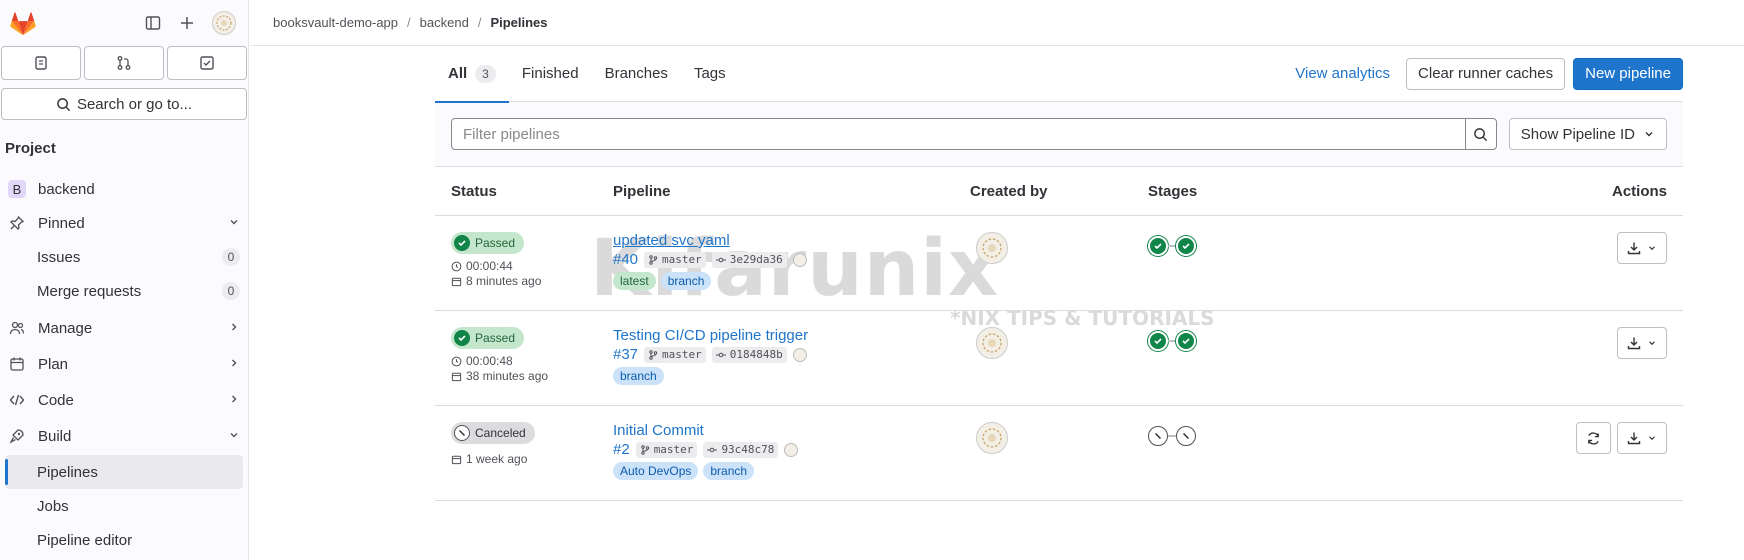 This screenshot has width=1744, height=560. Describe the element at coordinates (462, 243) in the screenshot. I see `status-passed-icon` at that location.